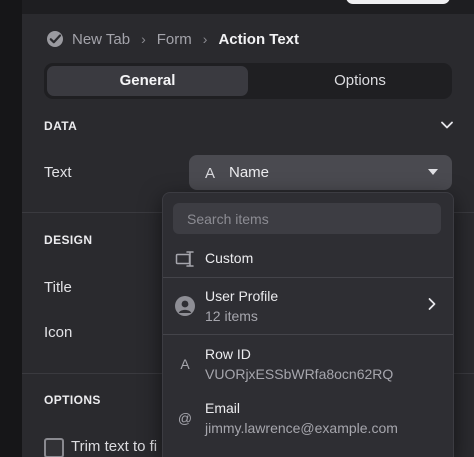 The width and height of the screenshot is (474, 457). Describe the element at coordinates (68, 240) in the screenshot. I see `section-design-label: DESIGN` at that location.